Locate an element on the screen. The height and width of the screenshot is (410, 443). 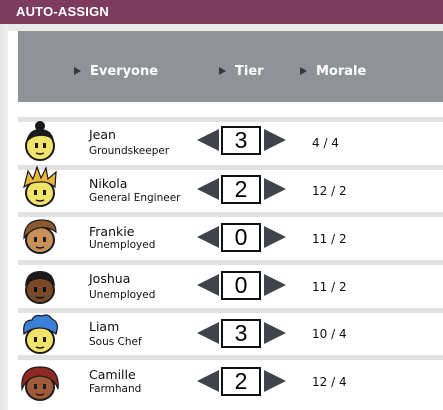
column-label-tier: Tier is located at coordinates (249, 71).